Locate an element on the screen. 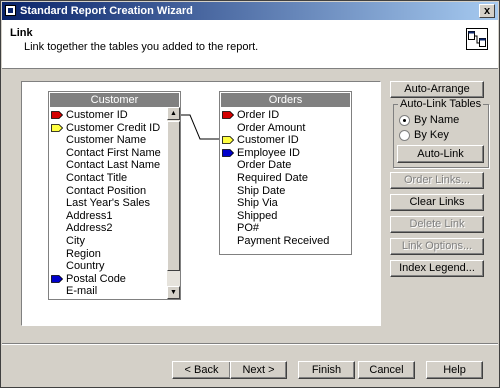 The height and width of the screenshot is (388, 500). scroll-up-button: ▲ is located at coordinates (173, 113).